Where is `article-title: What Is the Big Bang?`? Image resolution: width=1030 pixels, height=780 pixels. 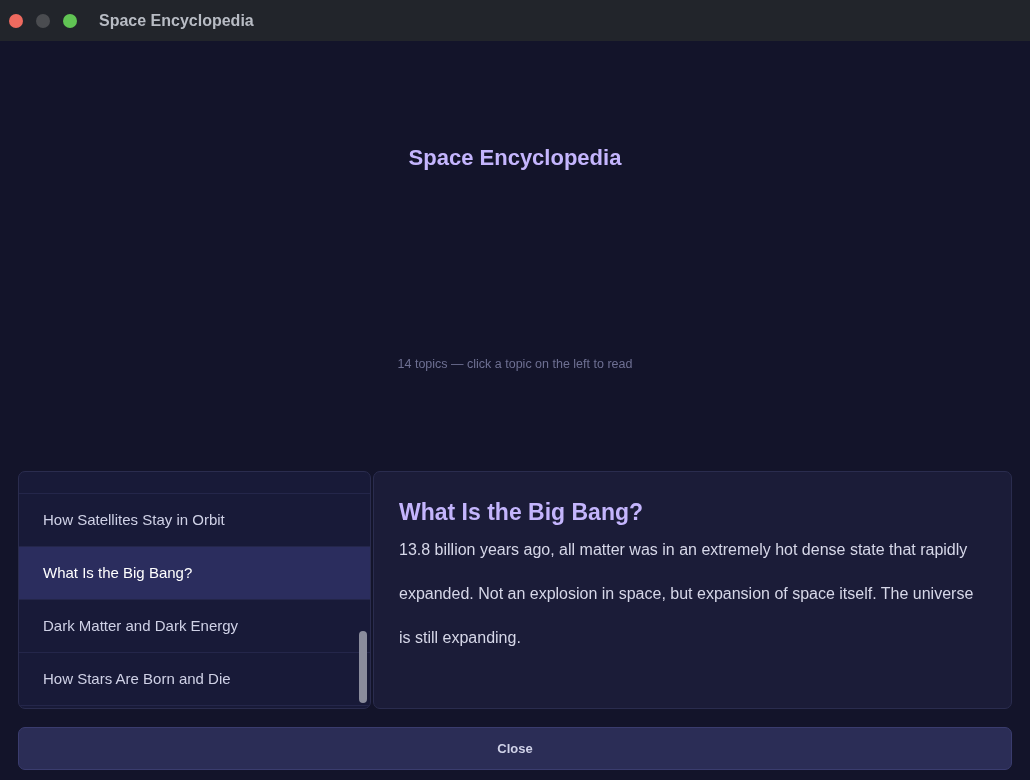
article-title: What Is the Big Bang? is located at coordinates (522, 512).